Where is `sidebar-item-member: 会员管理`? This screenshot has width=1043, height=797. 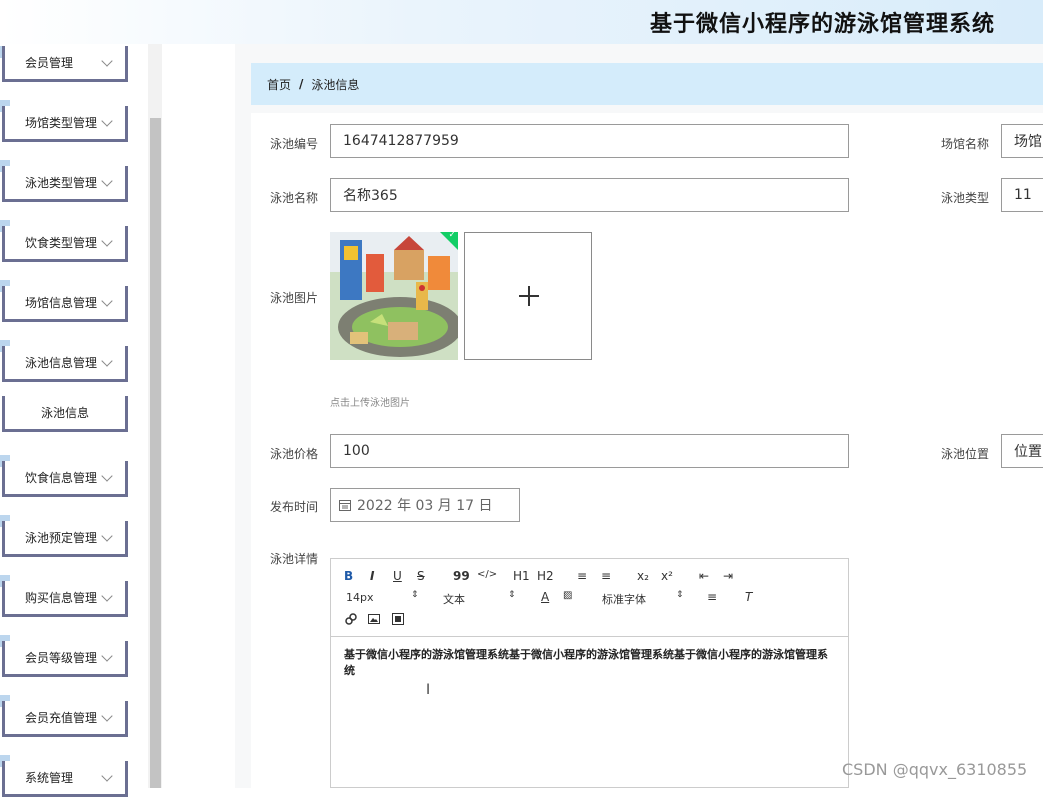 sidebar-item-member: 会员管理 is located at coordinates (65, 64).